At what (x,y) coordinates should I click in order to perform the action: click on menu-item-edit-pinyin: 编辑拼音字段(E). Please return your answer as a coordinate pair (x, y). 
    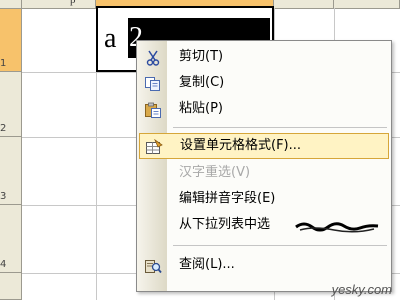
    Looking at the image, I should click on (264, 200).